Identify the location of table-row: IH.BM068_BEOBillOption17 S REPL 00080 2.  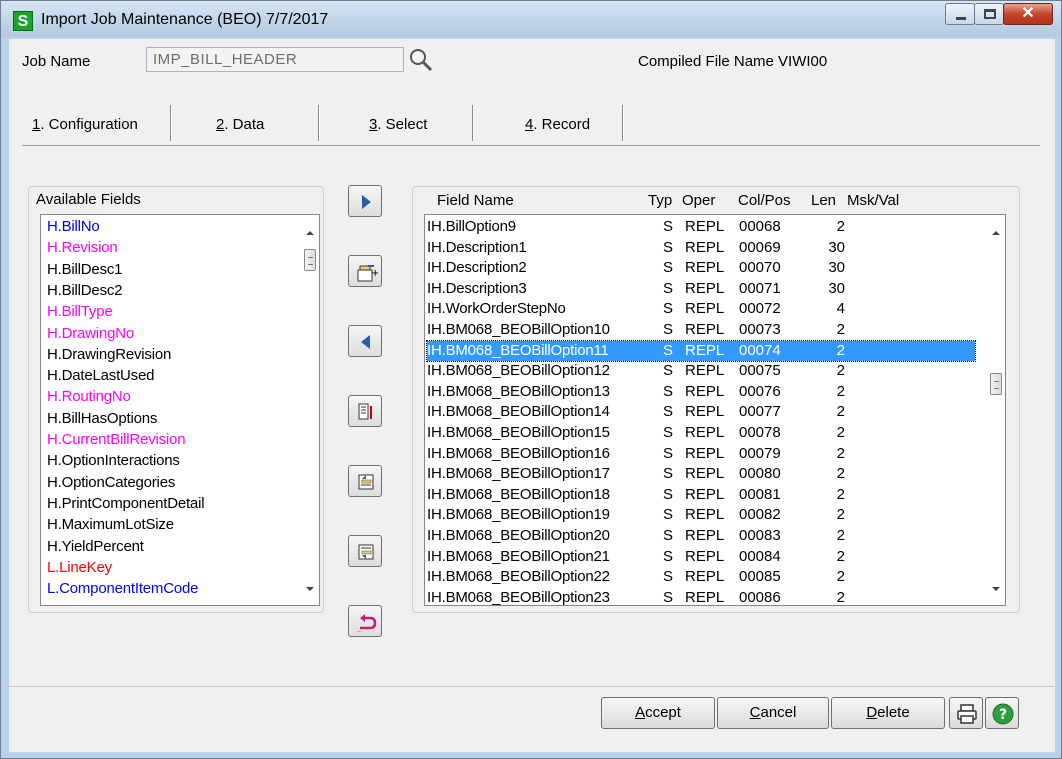
(701, 474).